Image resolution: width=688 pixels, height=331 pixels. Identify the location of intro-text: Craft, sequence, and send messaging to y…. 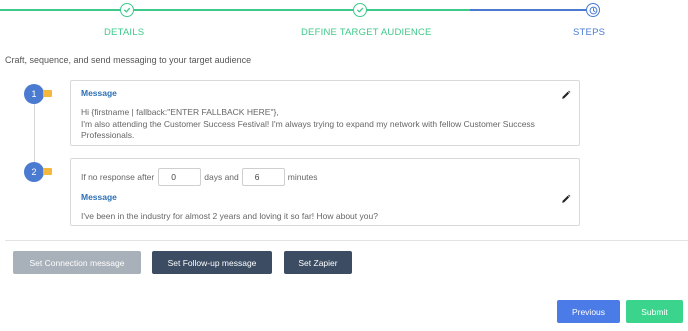
(128, 60).